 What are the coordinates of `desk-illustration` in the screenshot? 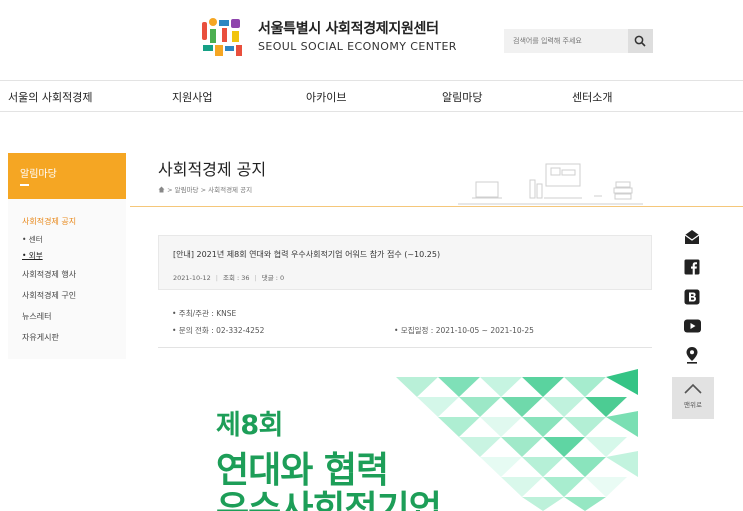 It's located at (550, 184).